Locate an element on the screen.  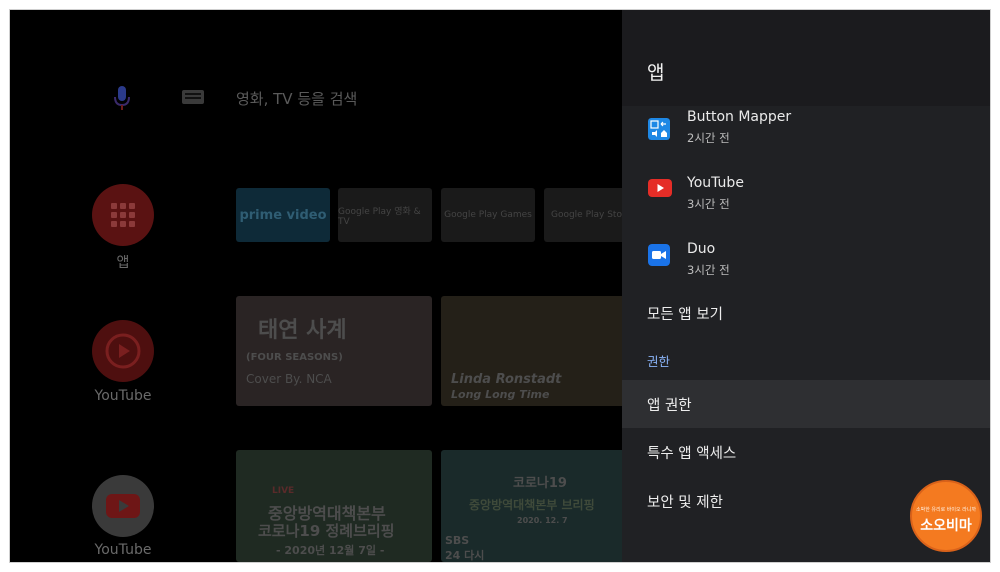
nav-youtube-button is located at coordinates (123, 351).